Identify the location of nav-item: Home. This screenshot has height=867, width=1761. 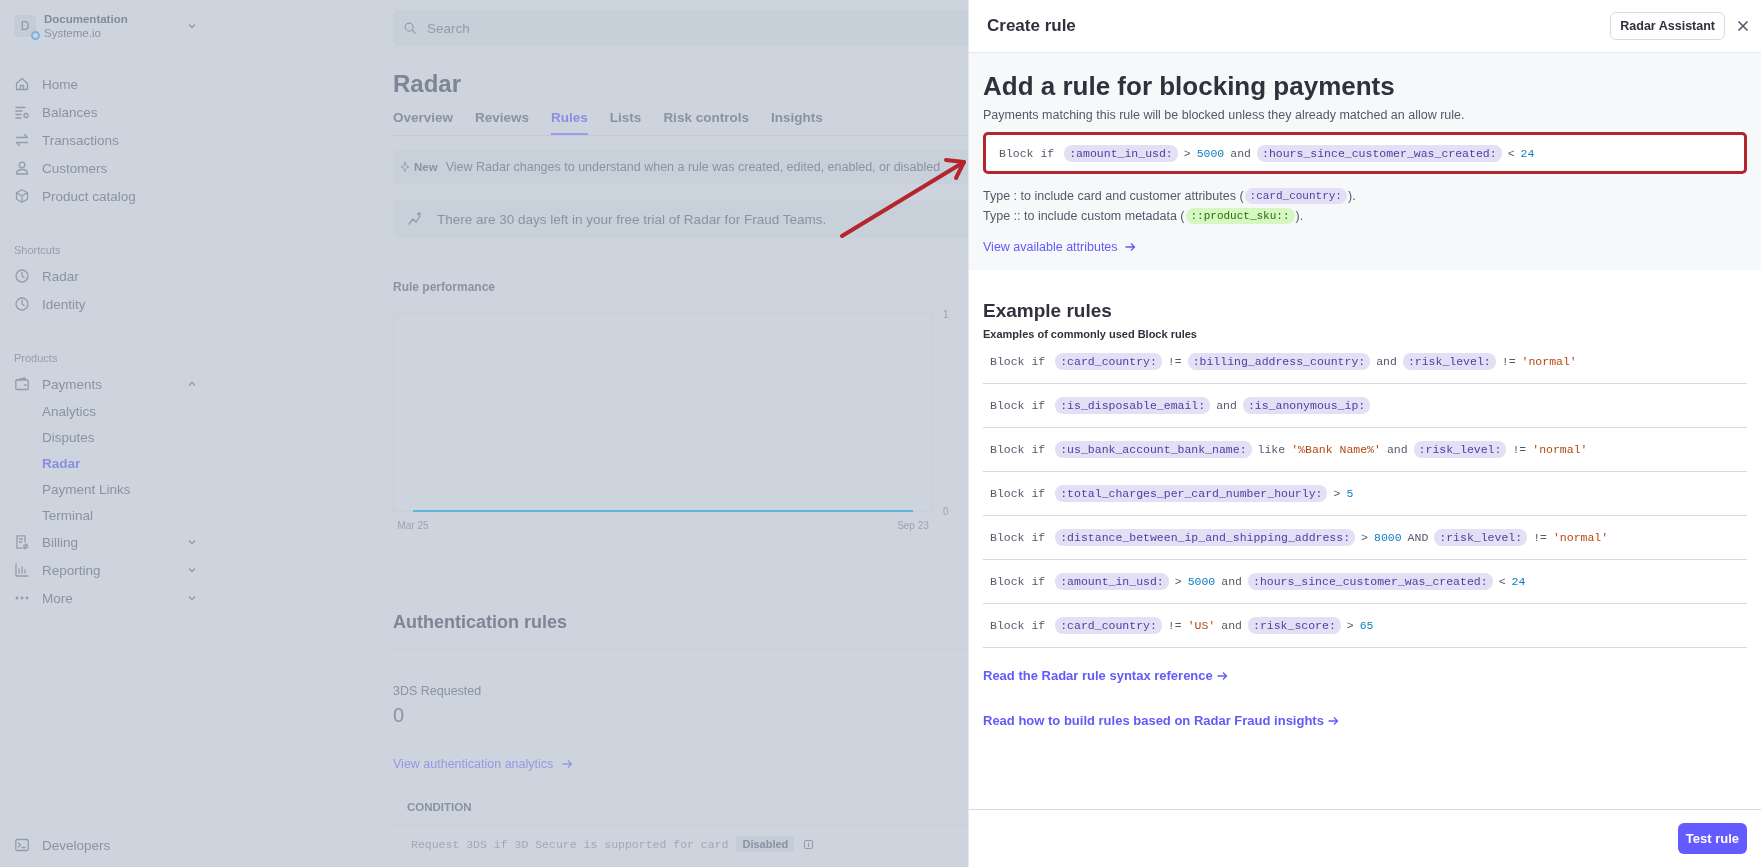
(122, 84).